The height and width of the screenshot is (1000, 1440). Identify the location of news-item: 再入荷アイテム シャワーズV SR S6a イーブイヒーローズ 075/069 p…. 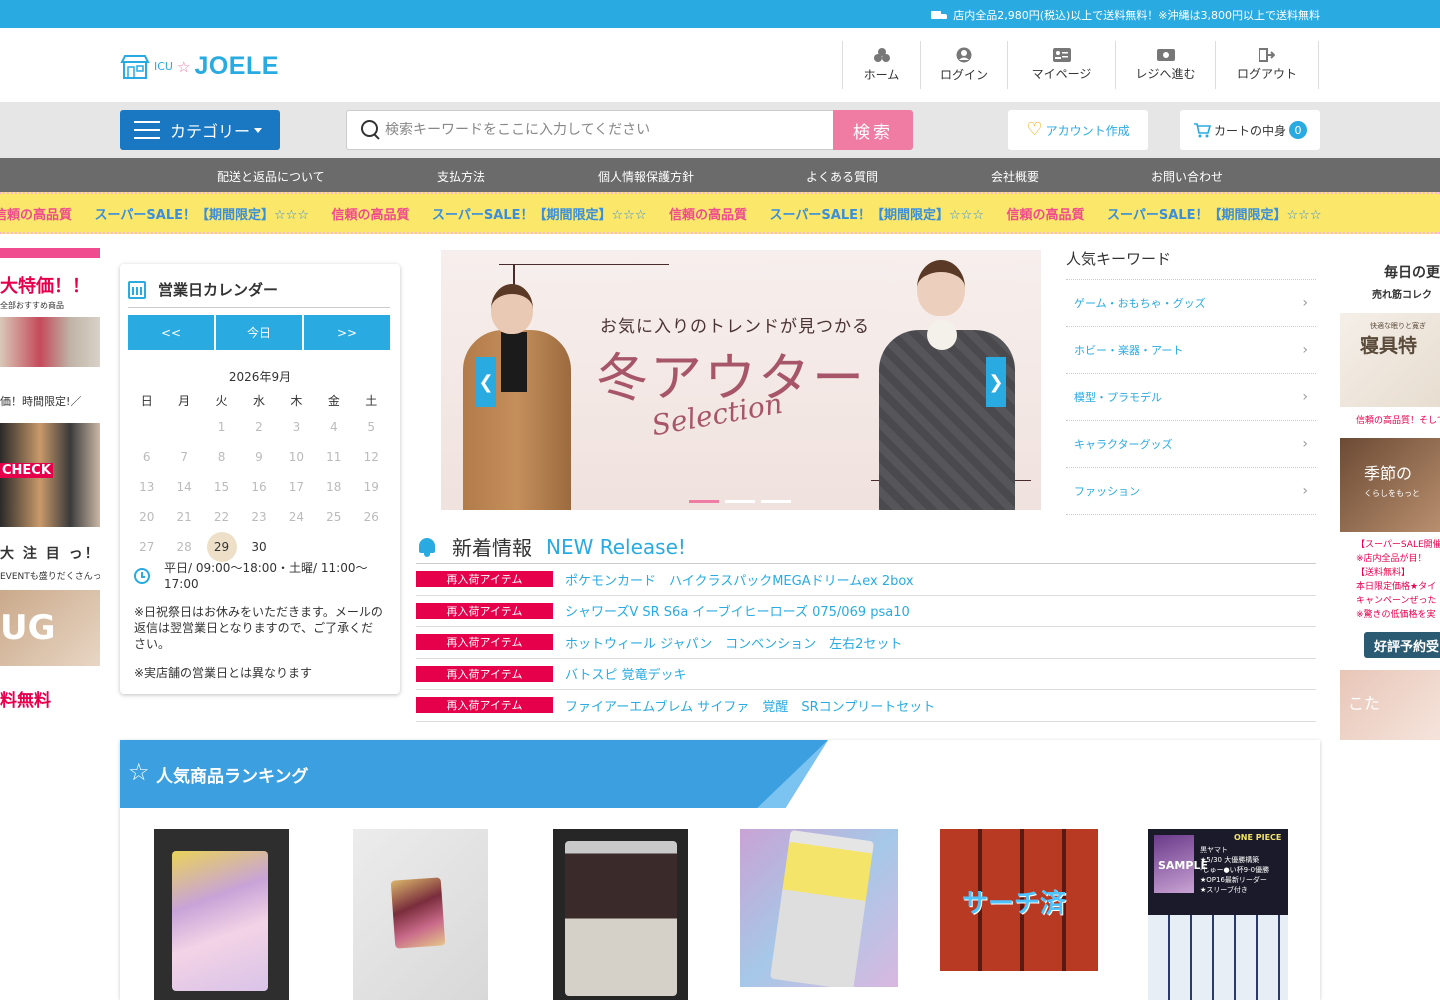
(866, 611).